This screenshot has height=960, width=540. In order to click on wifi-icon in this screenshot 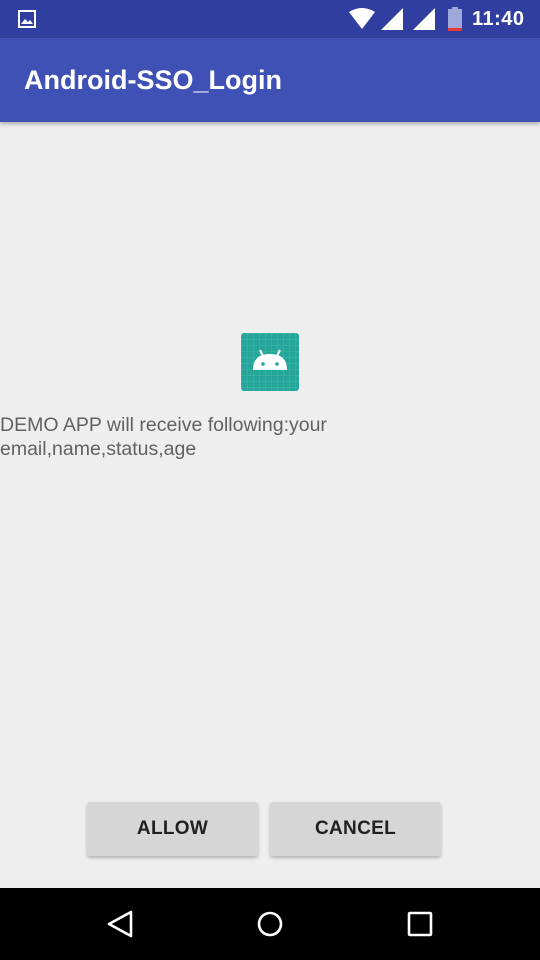, I will do `click(362, 18)`.